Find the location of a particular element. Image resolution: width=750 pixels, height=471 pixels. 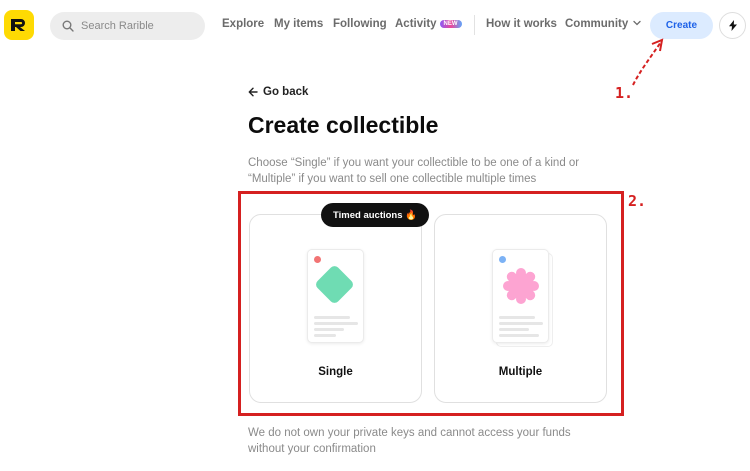

nav-how-it-works: How it works is located at coordinates (521, 24).